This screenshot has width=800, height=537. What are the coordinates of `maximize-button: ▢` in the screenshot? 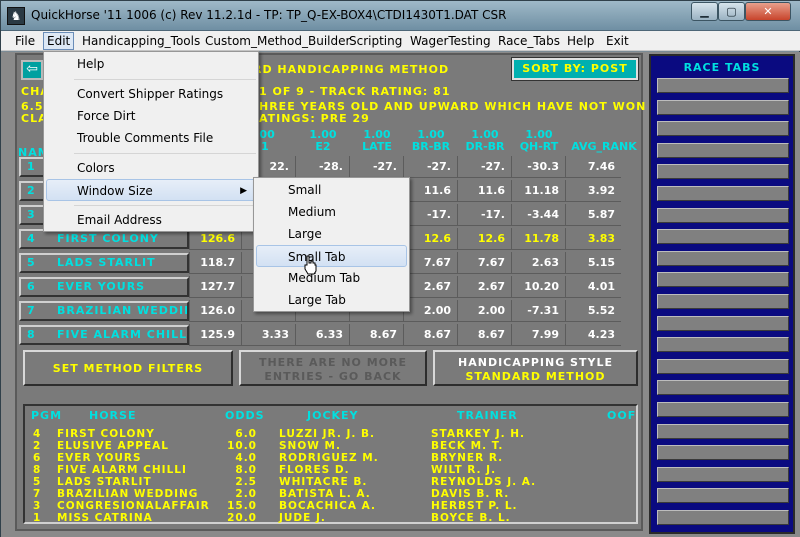 It's located at (731, 11).